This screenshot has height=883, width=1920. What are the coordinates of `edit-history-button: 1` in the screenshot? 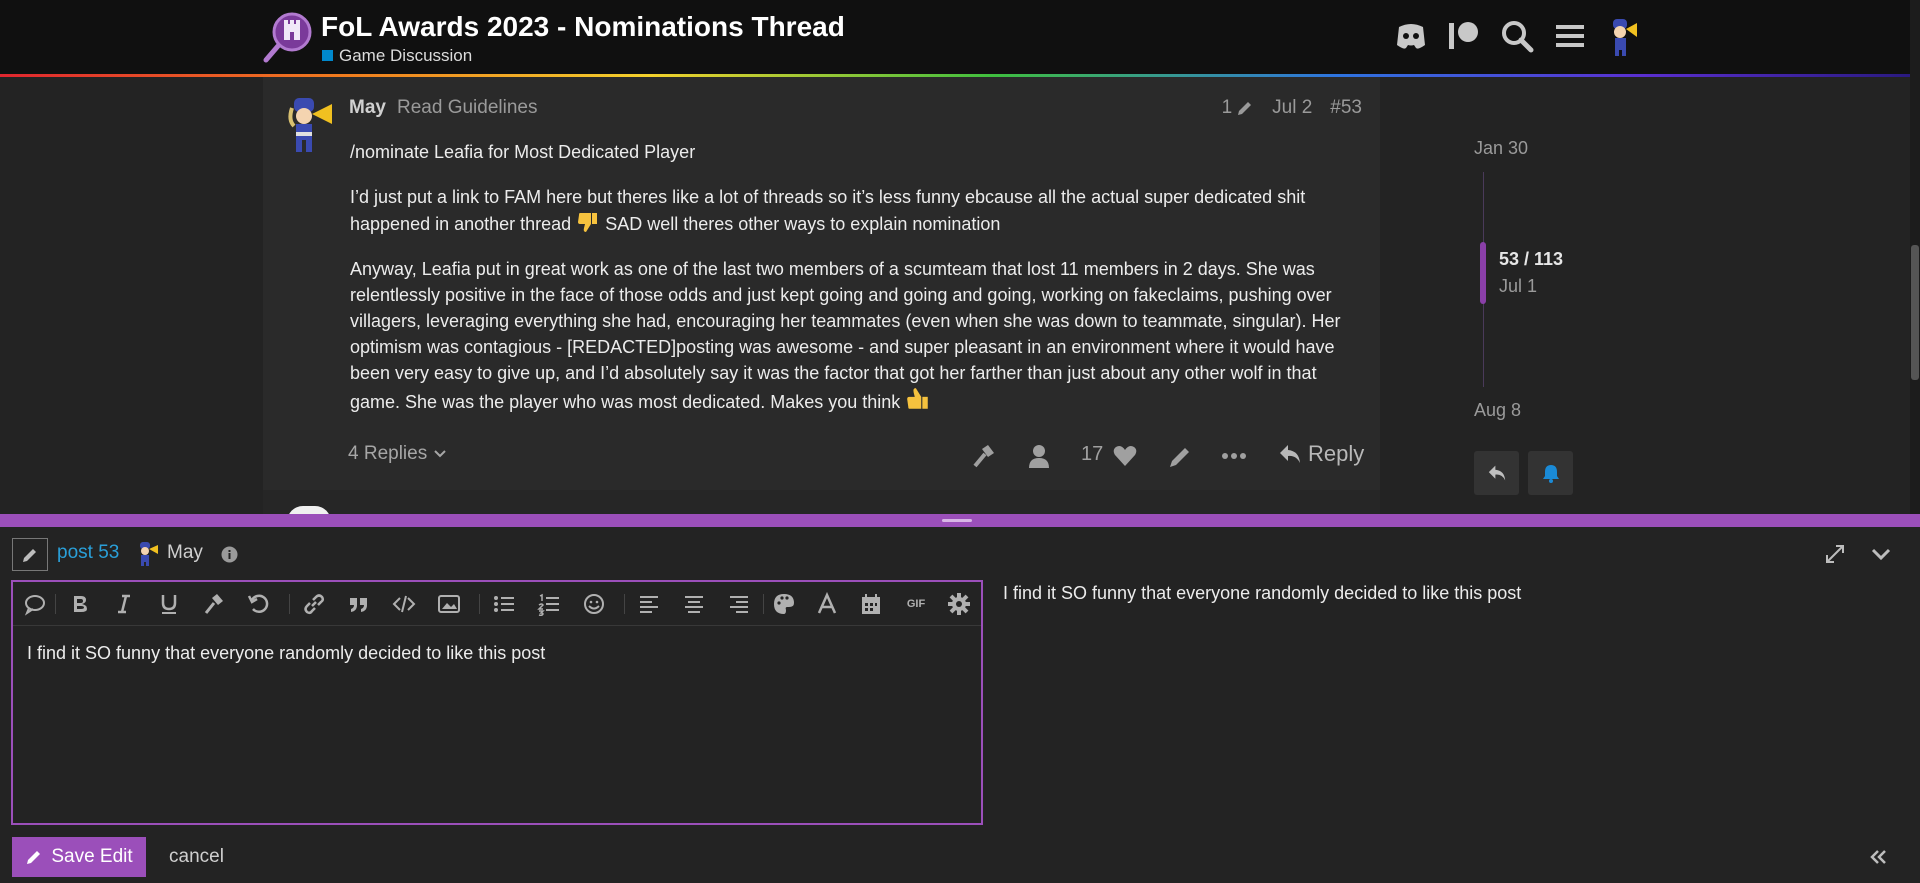 It's located at (1238, 108).